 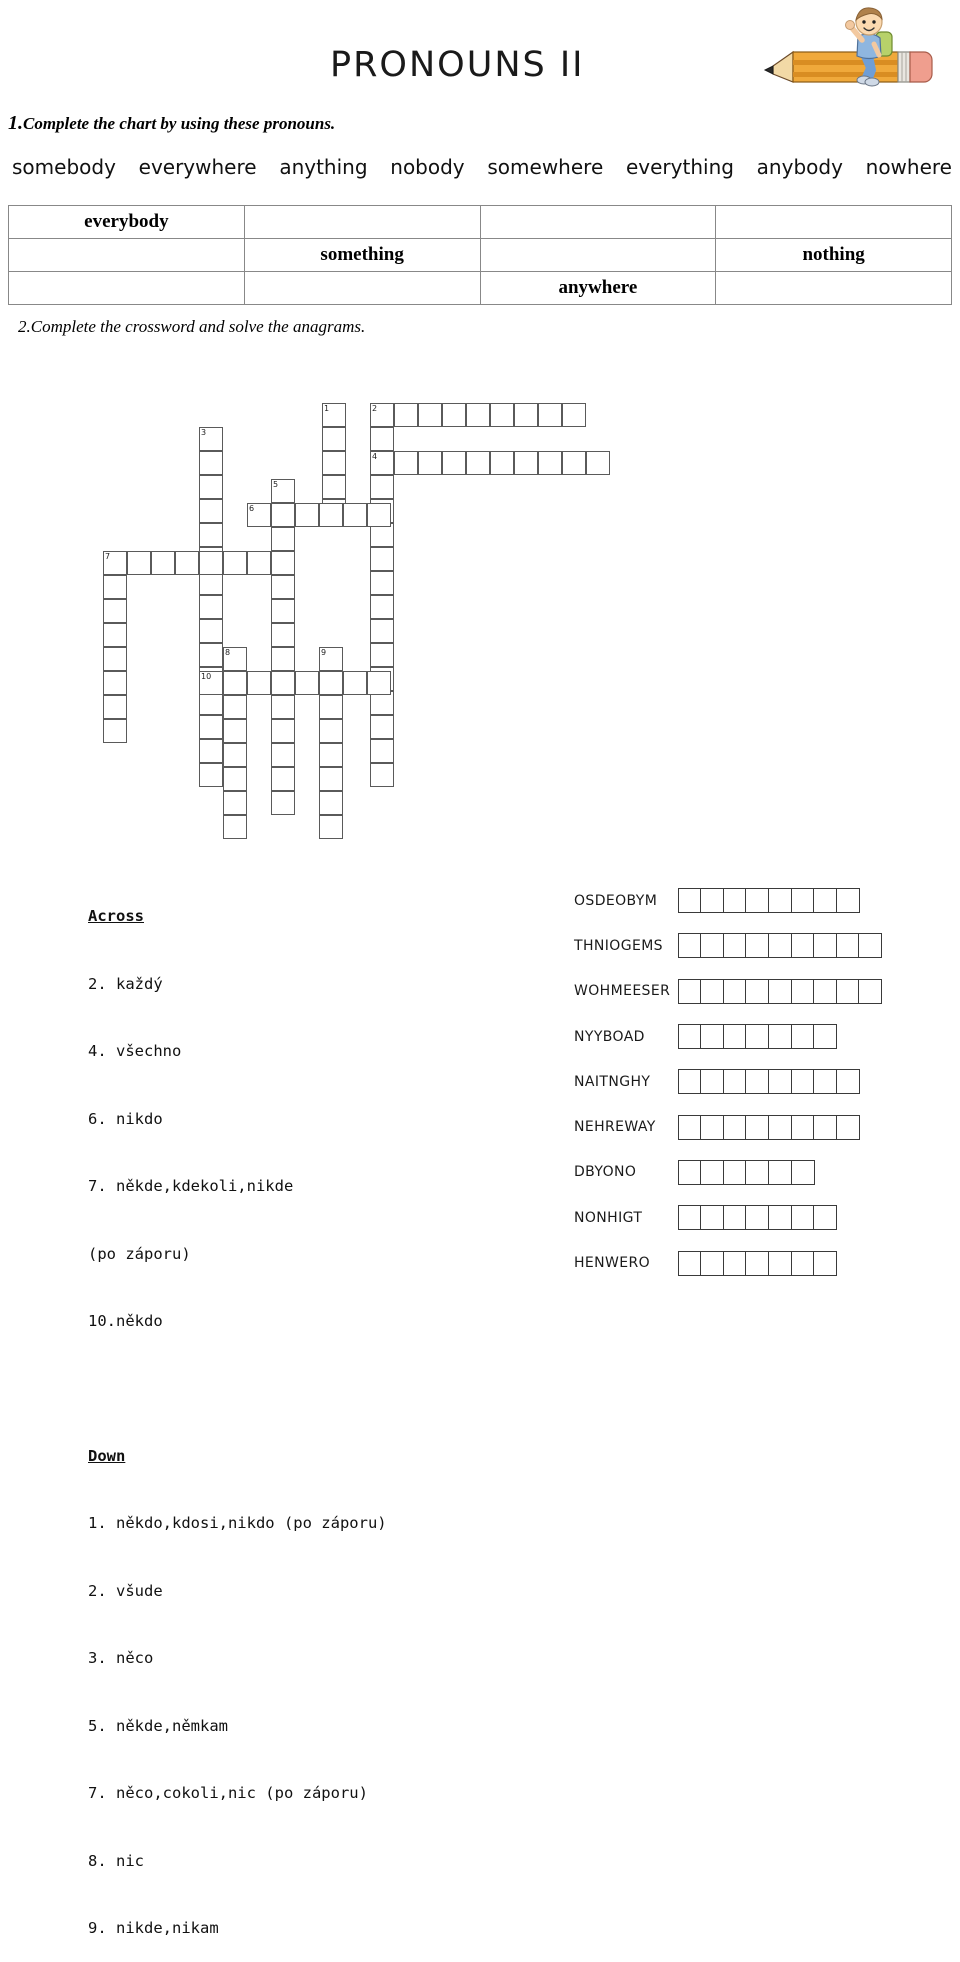 I want to click on chart-cell: anywhere, so click(x=598, y=288).